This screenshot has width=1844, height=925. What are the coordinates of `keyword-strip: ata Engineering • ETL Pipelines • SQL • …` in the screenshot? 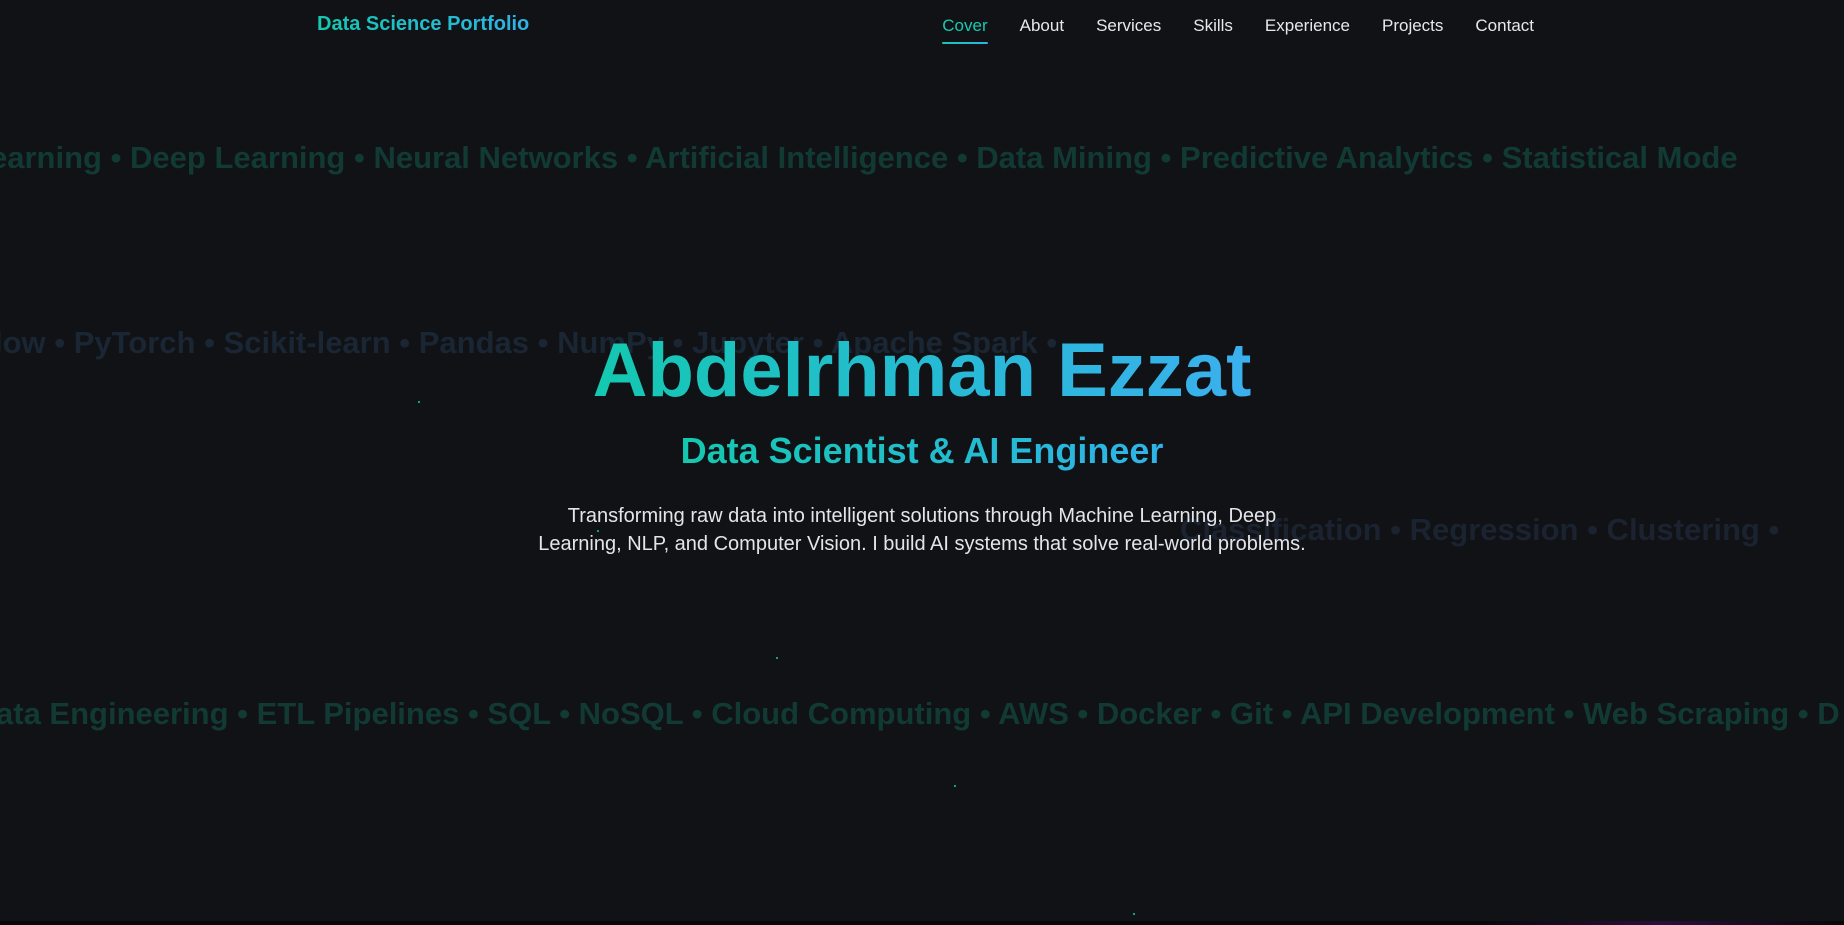 It's located at (920, 713).